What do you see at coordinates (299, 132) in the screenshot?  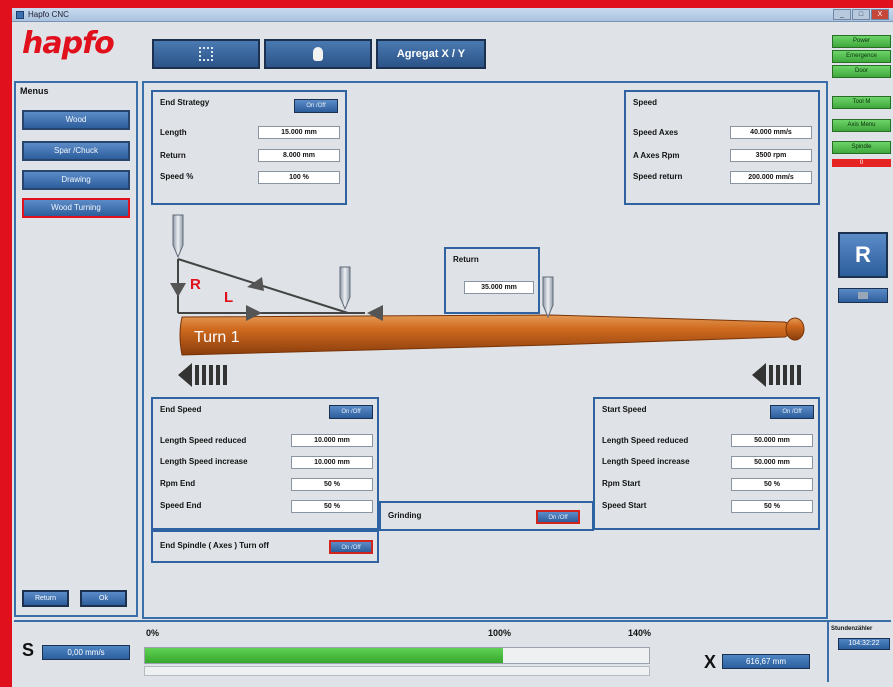 I see `length-field: 15.000 mm` at bounding box center [299, 132].